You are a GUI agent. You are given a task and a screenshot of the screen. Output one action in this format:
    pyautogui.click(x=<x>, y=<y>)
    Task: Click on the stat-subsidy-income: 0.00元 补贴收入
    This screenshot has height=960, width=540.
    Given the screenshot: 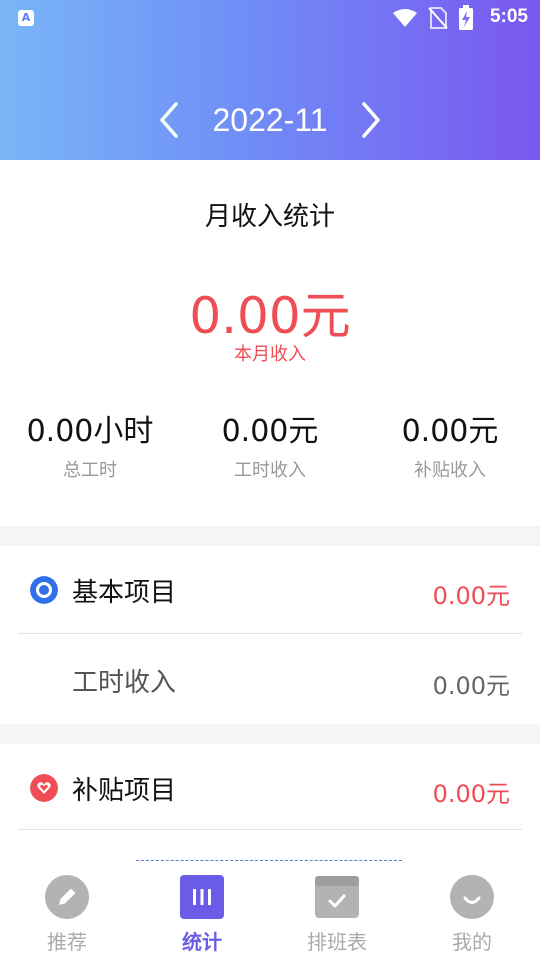 What is the action you would take?
    pyautogui.click(x=450, y=444)
    